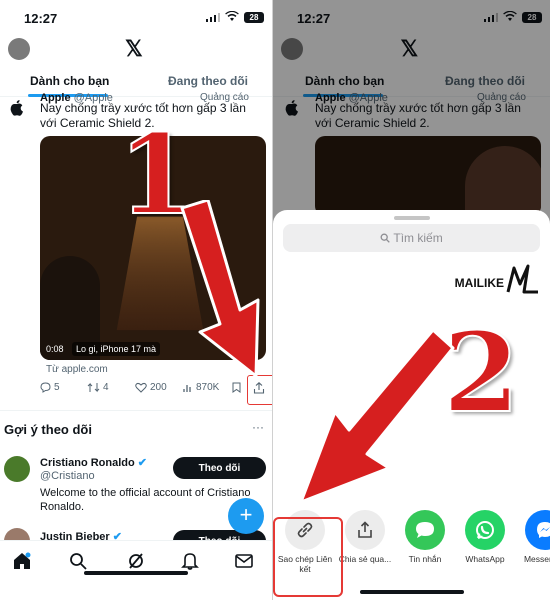 This screenshot has width=550, height=600. What do you see at coordinates (22, 561) in the screenshot?
I see `home-icon` at bounding box center [22, 561].